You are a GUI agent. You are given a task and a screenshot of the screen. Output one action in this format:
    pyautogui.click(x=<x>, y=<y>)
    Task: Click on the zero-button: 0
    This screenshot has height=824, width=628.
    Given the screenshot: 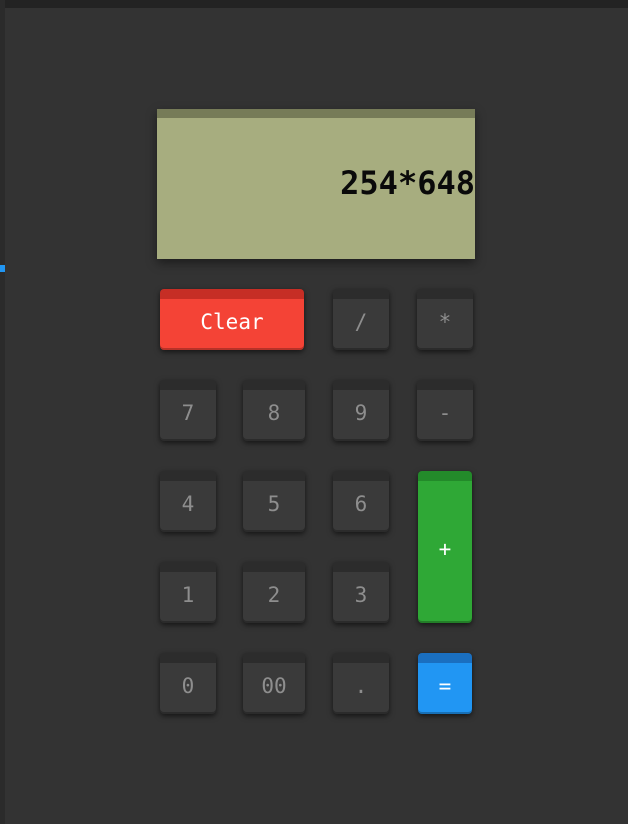 What is the action you would take?
    pyautogui.click(x=188, y=683)
    